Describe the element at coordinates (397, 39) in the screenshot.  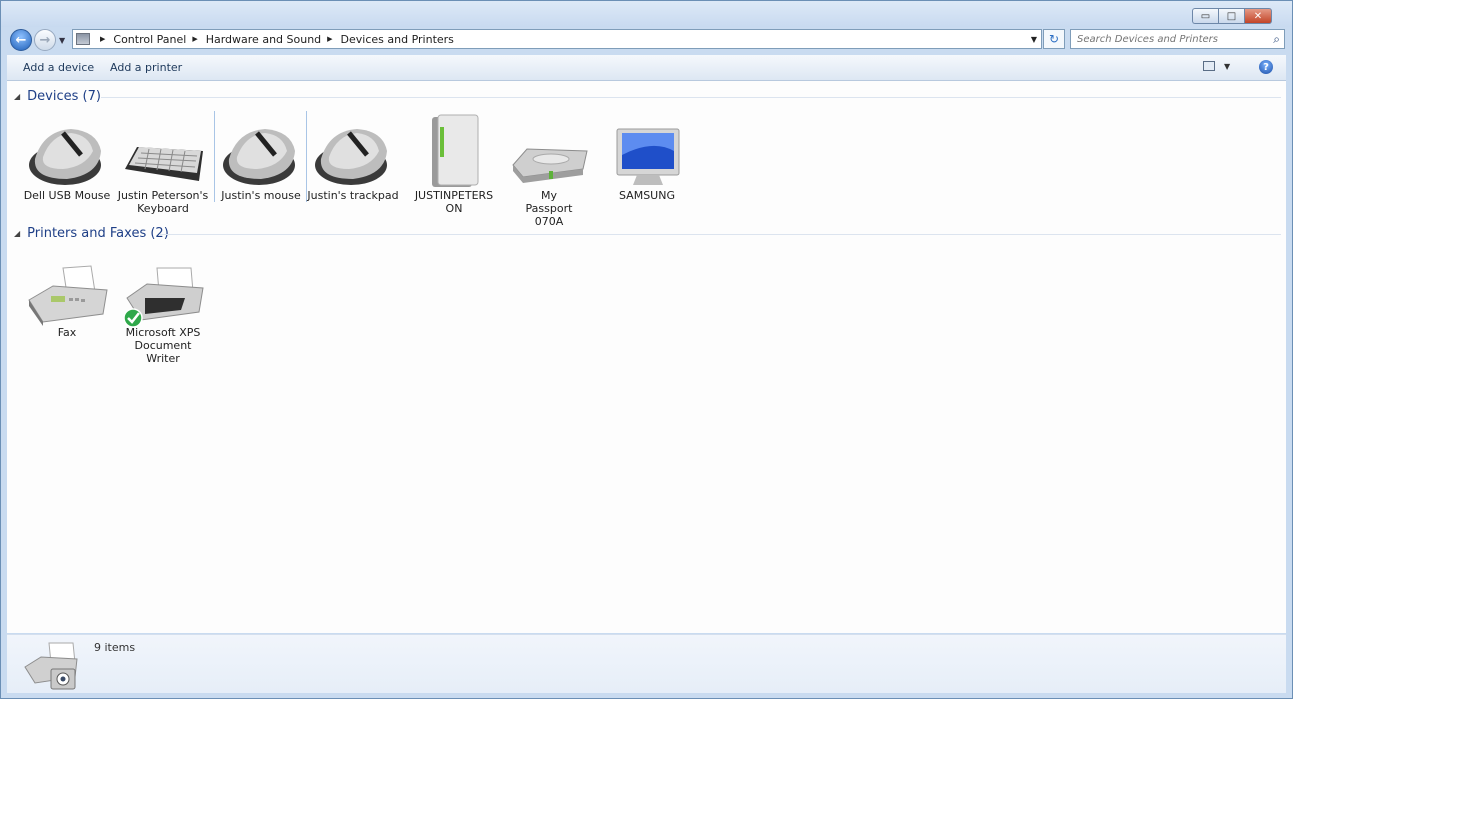
I see `breadcrumb-devices-and-printers: Devices and Printers` at that location.